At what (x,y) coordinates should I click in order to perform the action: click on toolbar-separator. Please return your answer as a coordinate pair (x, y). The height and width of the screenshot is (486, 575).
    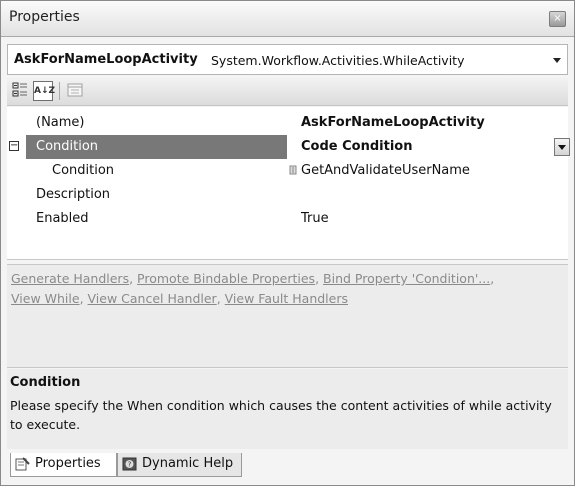
    Looking at the image, I should click on (59, 91).